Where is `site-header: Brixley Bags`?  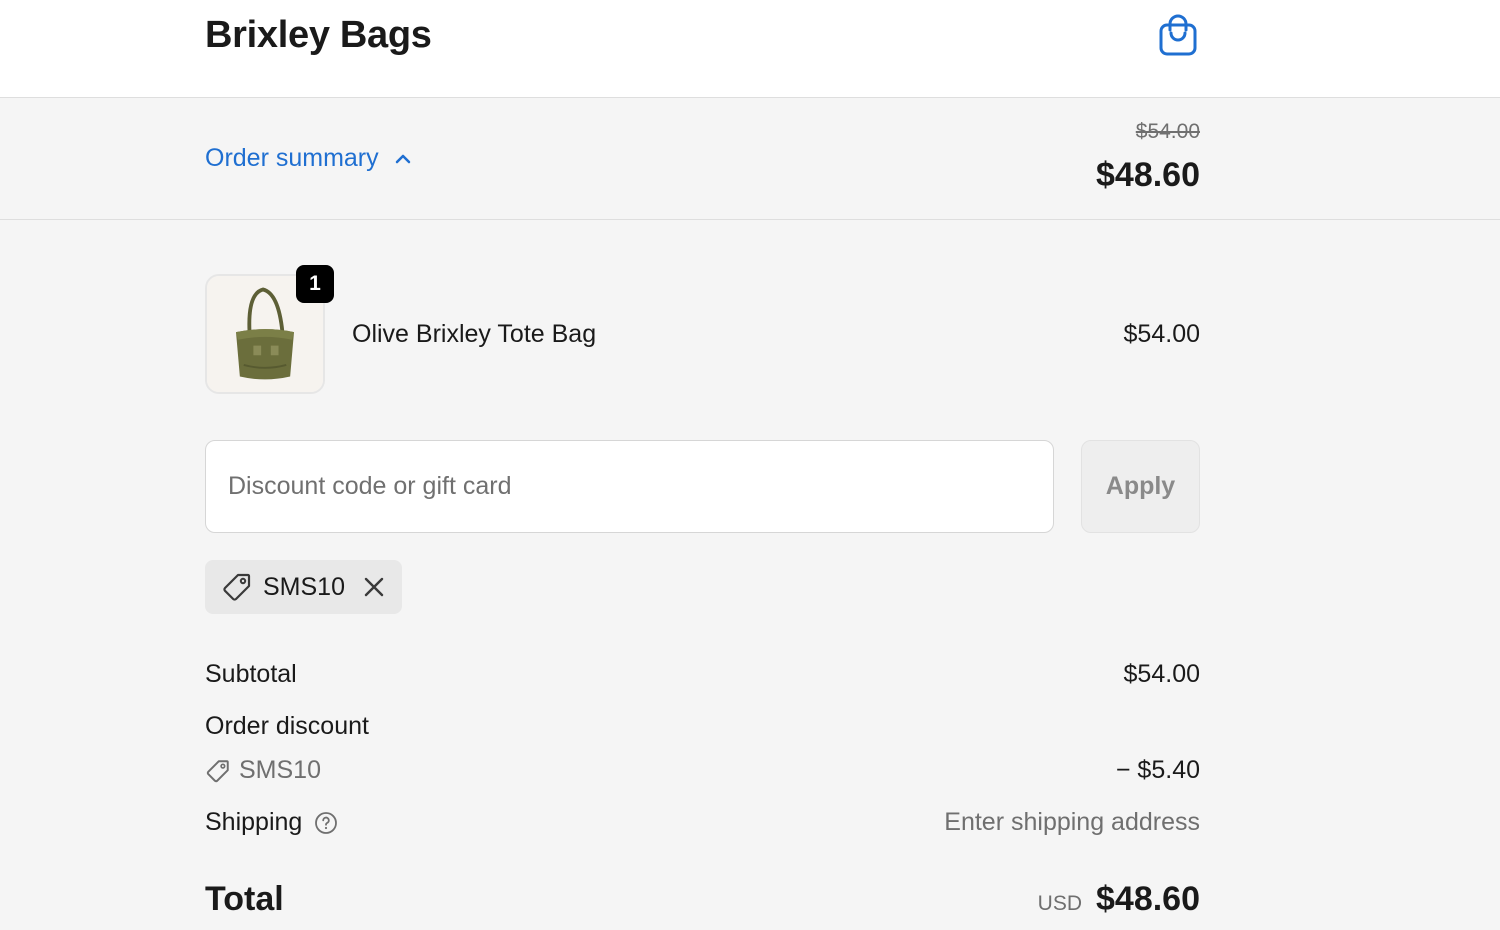 site-header: Brixley Bags is located at coordinates (750, 49).